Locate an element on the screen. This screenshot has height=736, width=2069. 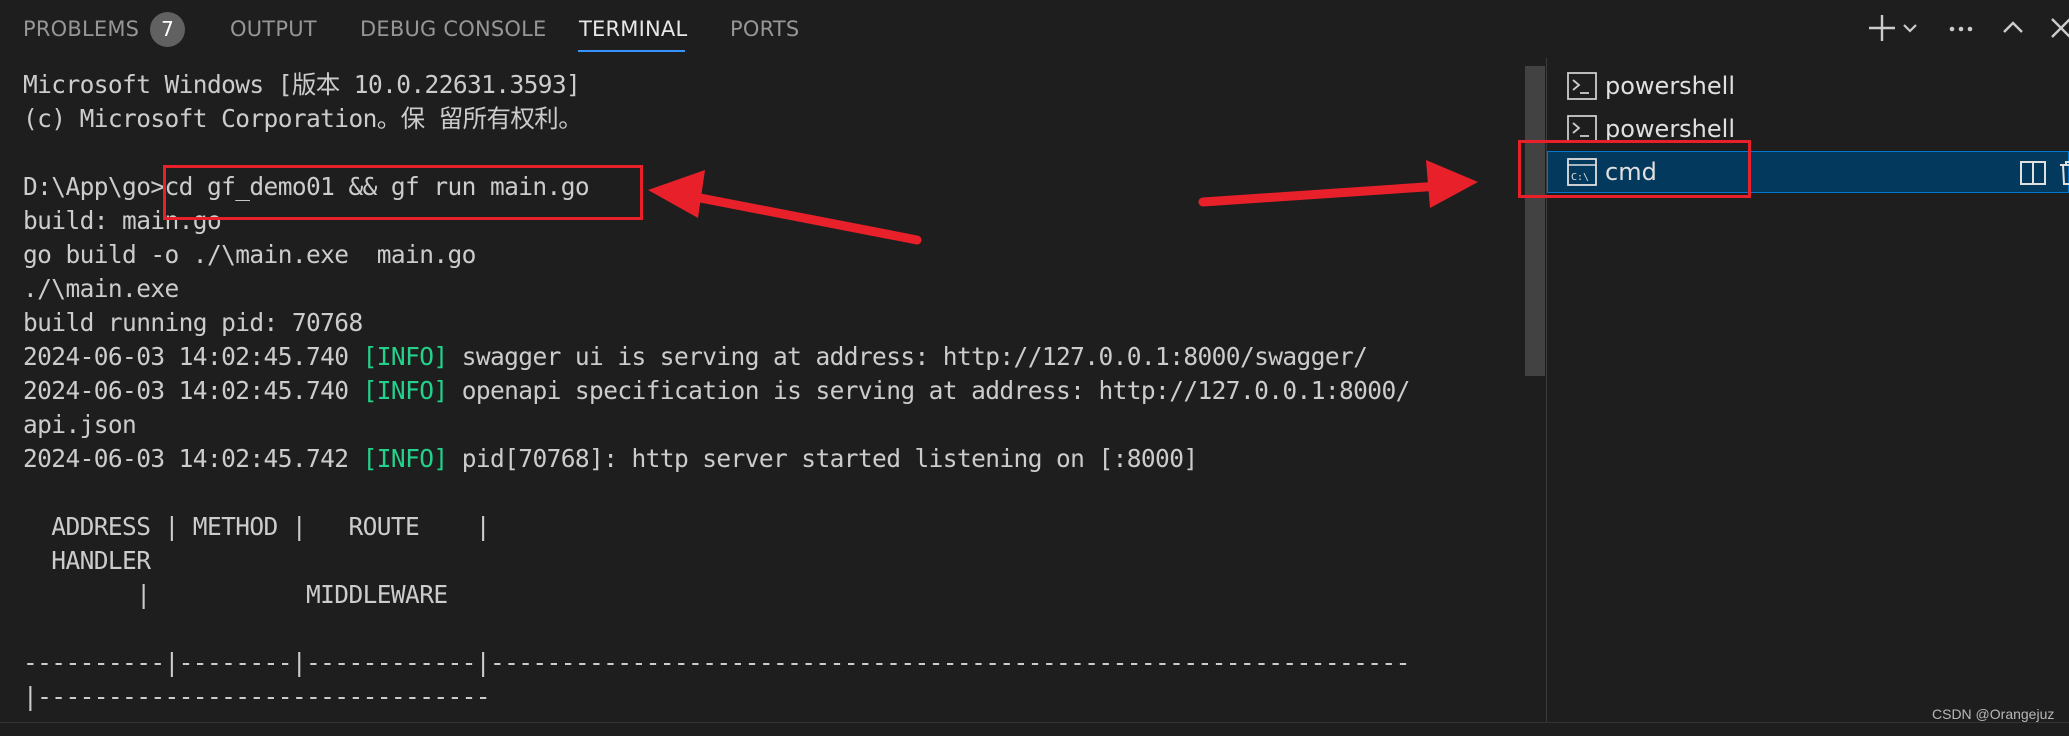
terminal-line: go build -o ./\main.exe main.go is located at coordinates (249, 254).